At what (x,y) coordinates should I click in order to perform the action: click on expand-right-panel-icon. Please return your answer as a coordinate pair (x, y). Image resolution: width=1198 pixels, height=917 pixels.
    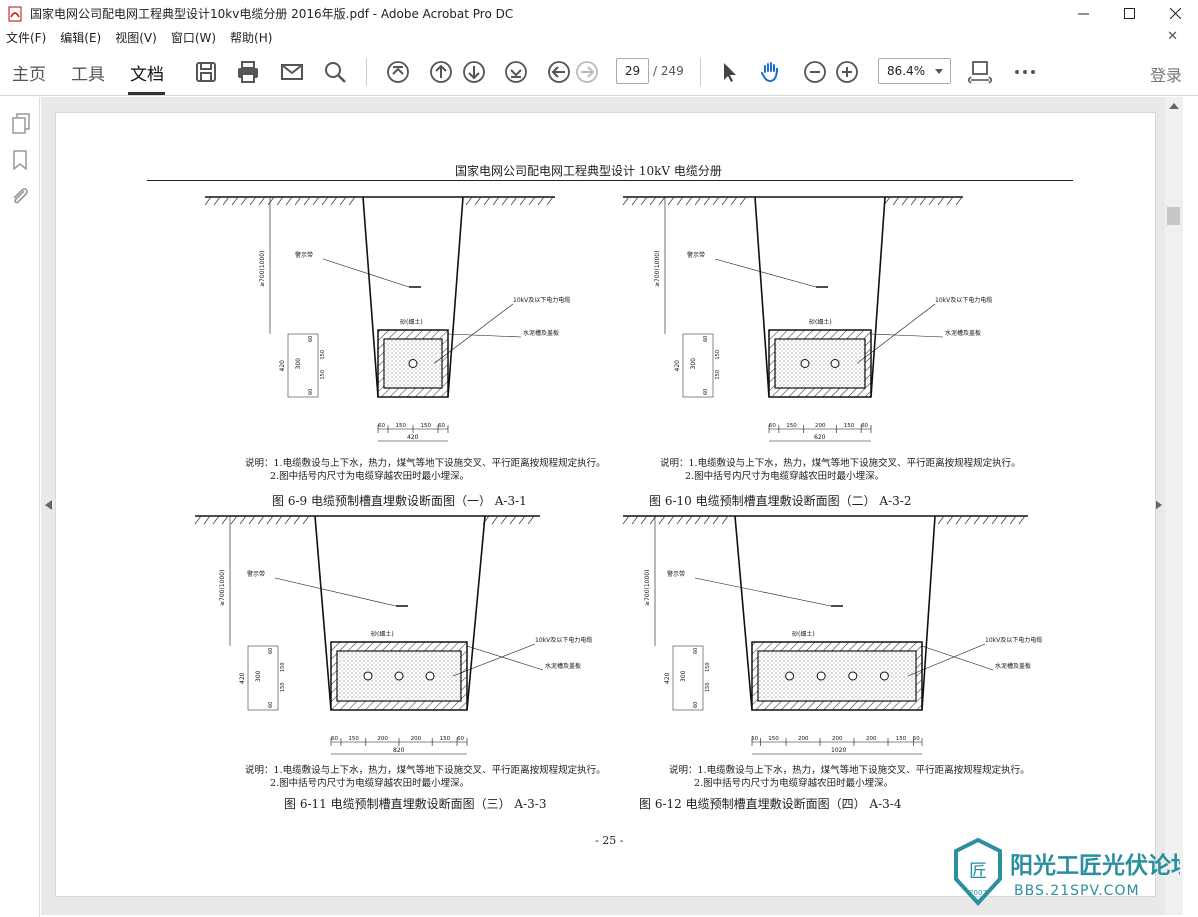
    Looking at the image, I should click on (1159, 505).